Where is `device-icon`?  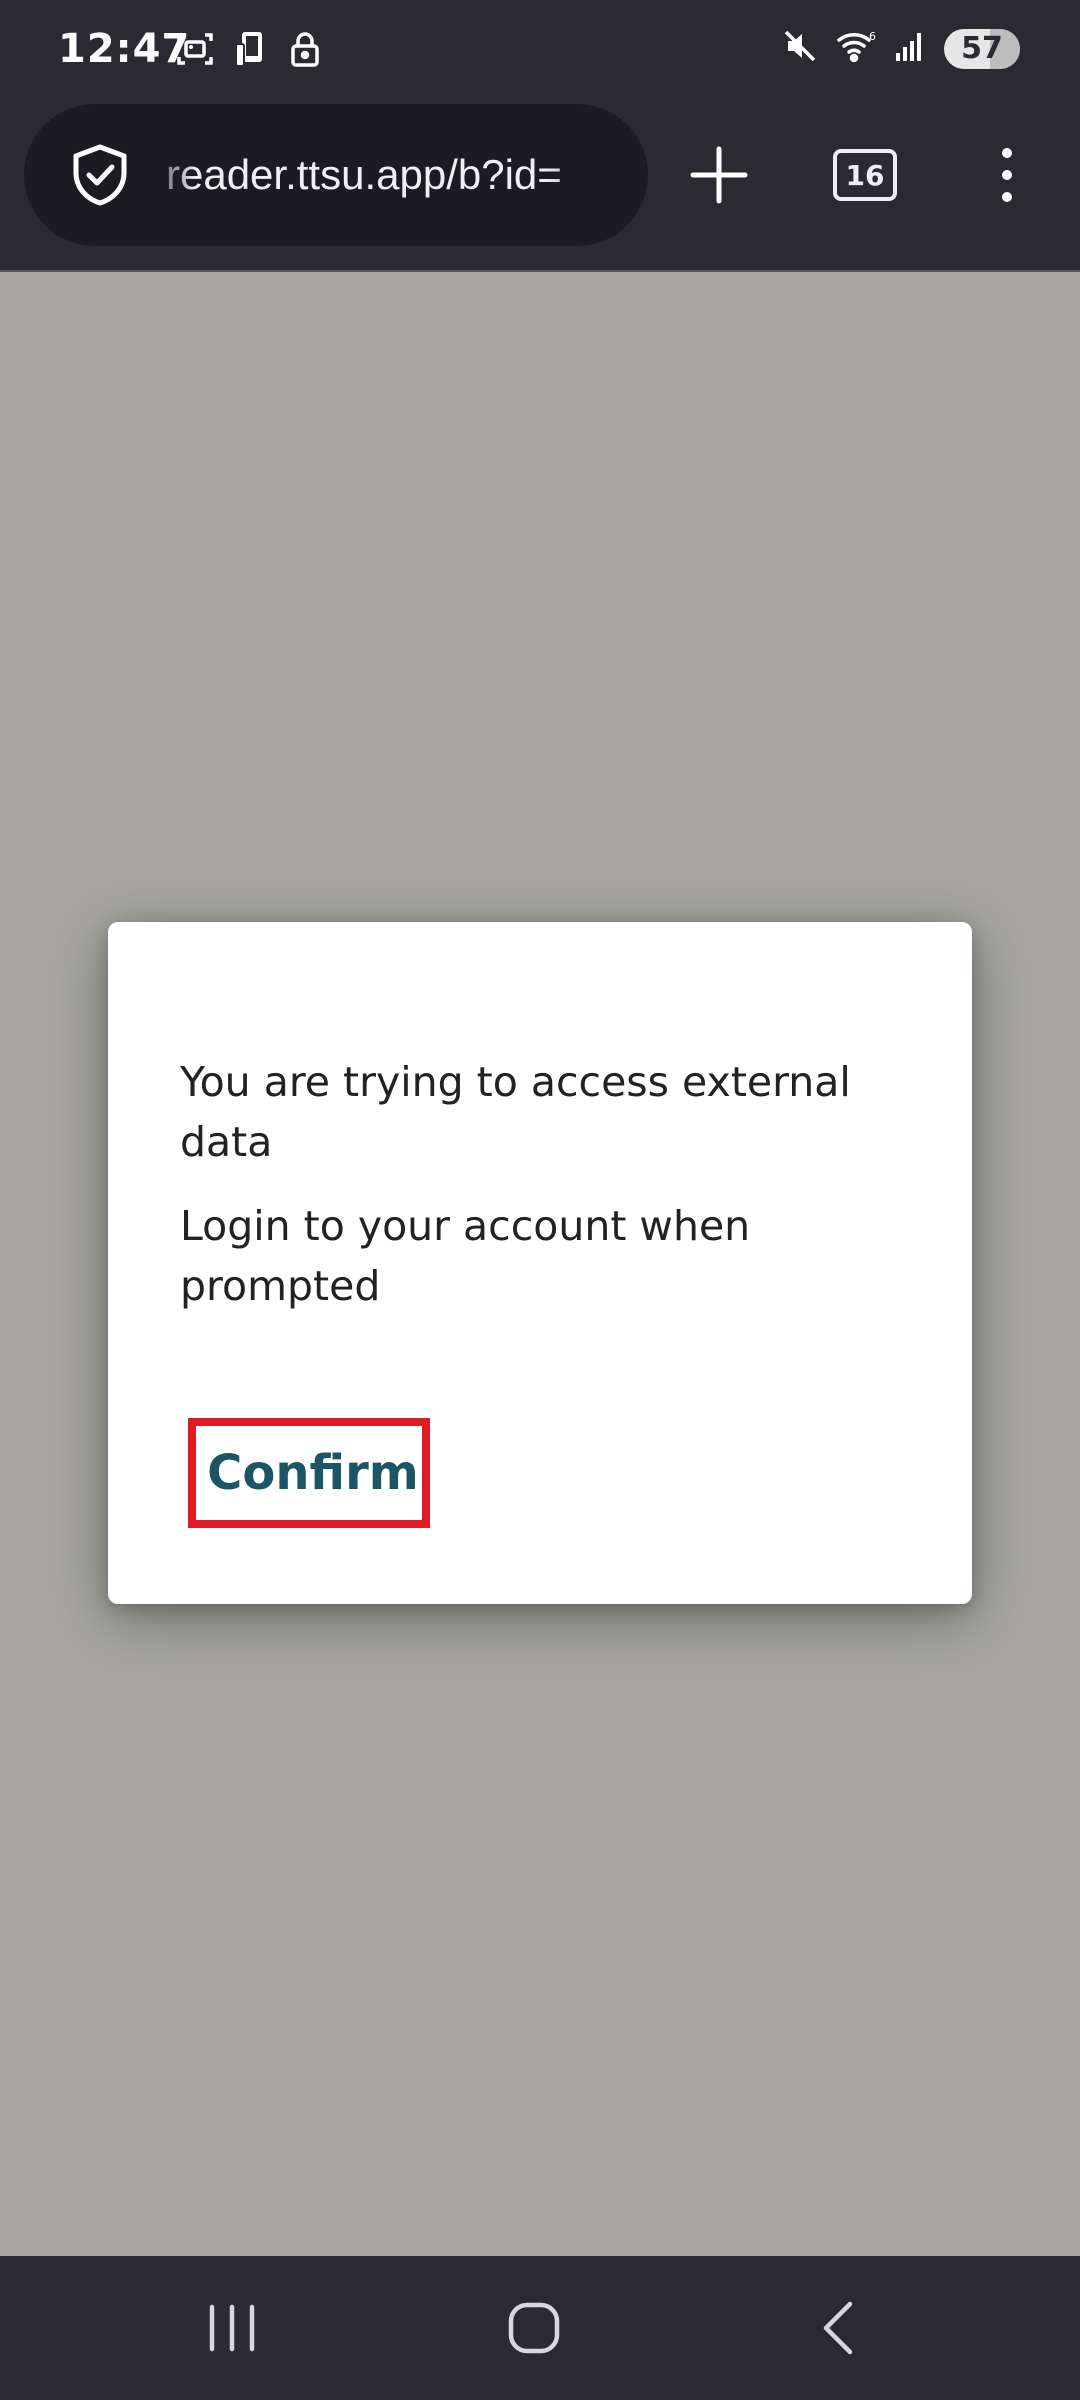 device-icon is located at coordinates (251, 51).